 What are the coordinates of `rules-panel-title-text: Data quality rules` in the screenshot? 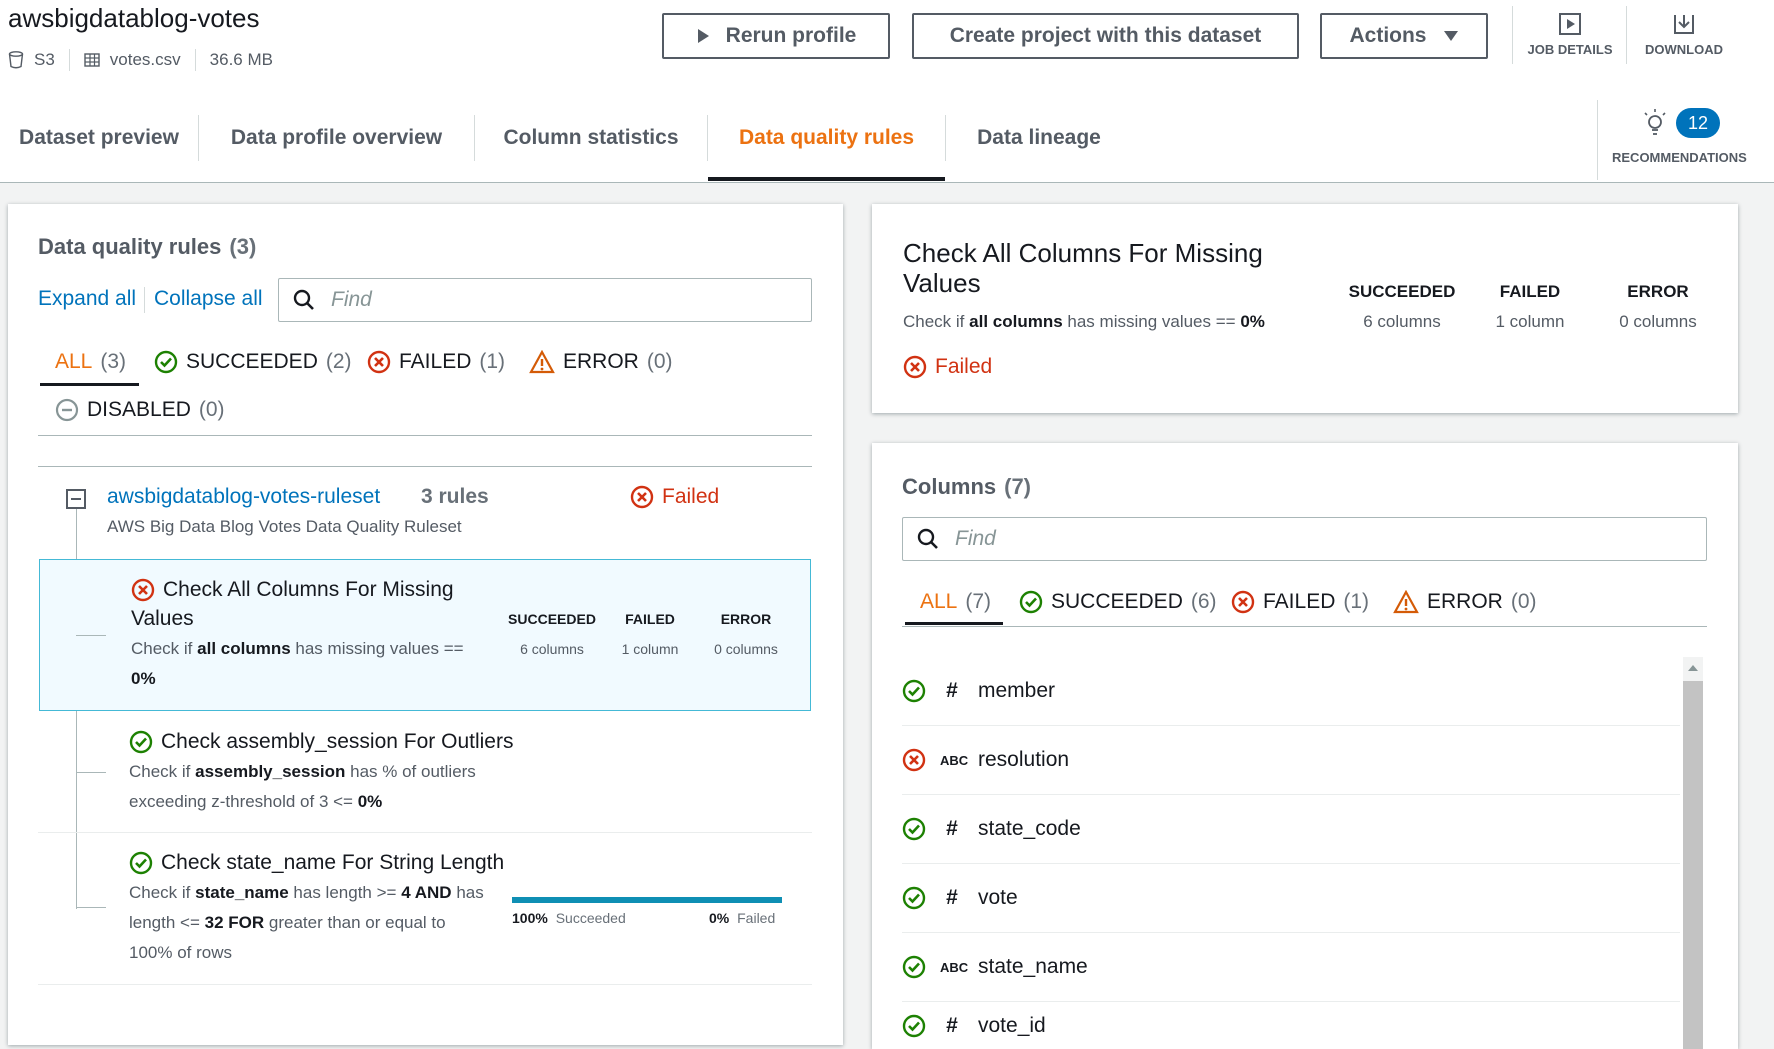 It's located at (130, 246).